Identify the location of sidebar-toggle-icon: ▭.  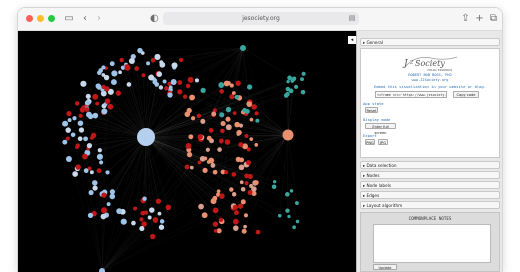
(69, 18).